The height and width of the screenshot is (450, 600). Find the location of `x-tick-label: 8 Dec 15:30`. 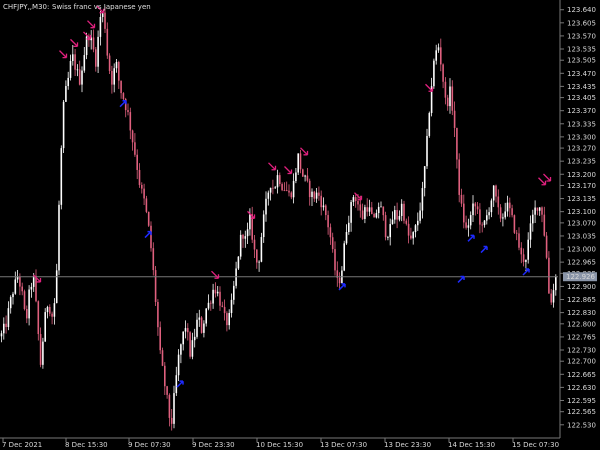

x-tick-label: 8 Dec 15:30 is located at coordinates (86, 445).